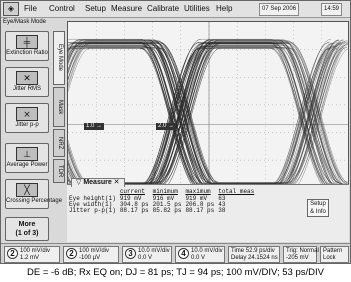 The height and width of the screenshot is (282, 351). Describe the element at coordinates (11, 9) in the screenshot. I see `scope-logo-icon: ◈` at that location.